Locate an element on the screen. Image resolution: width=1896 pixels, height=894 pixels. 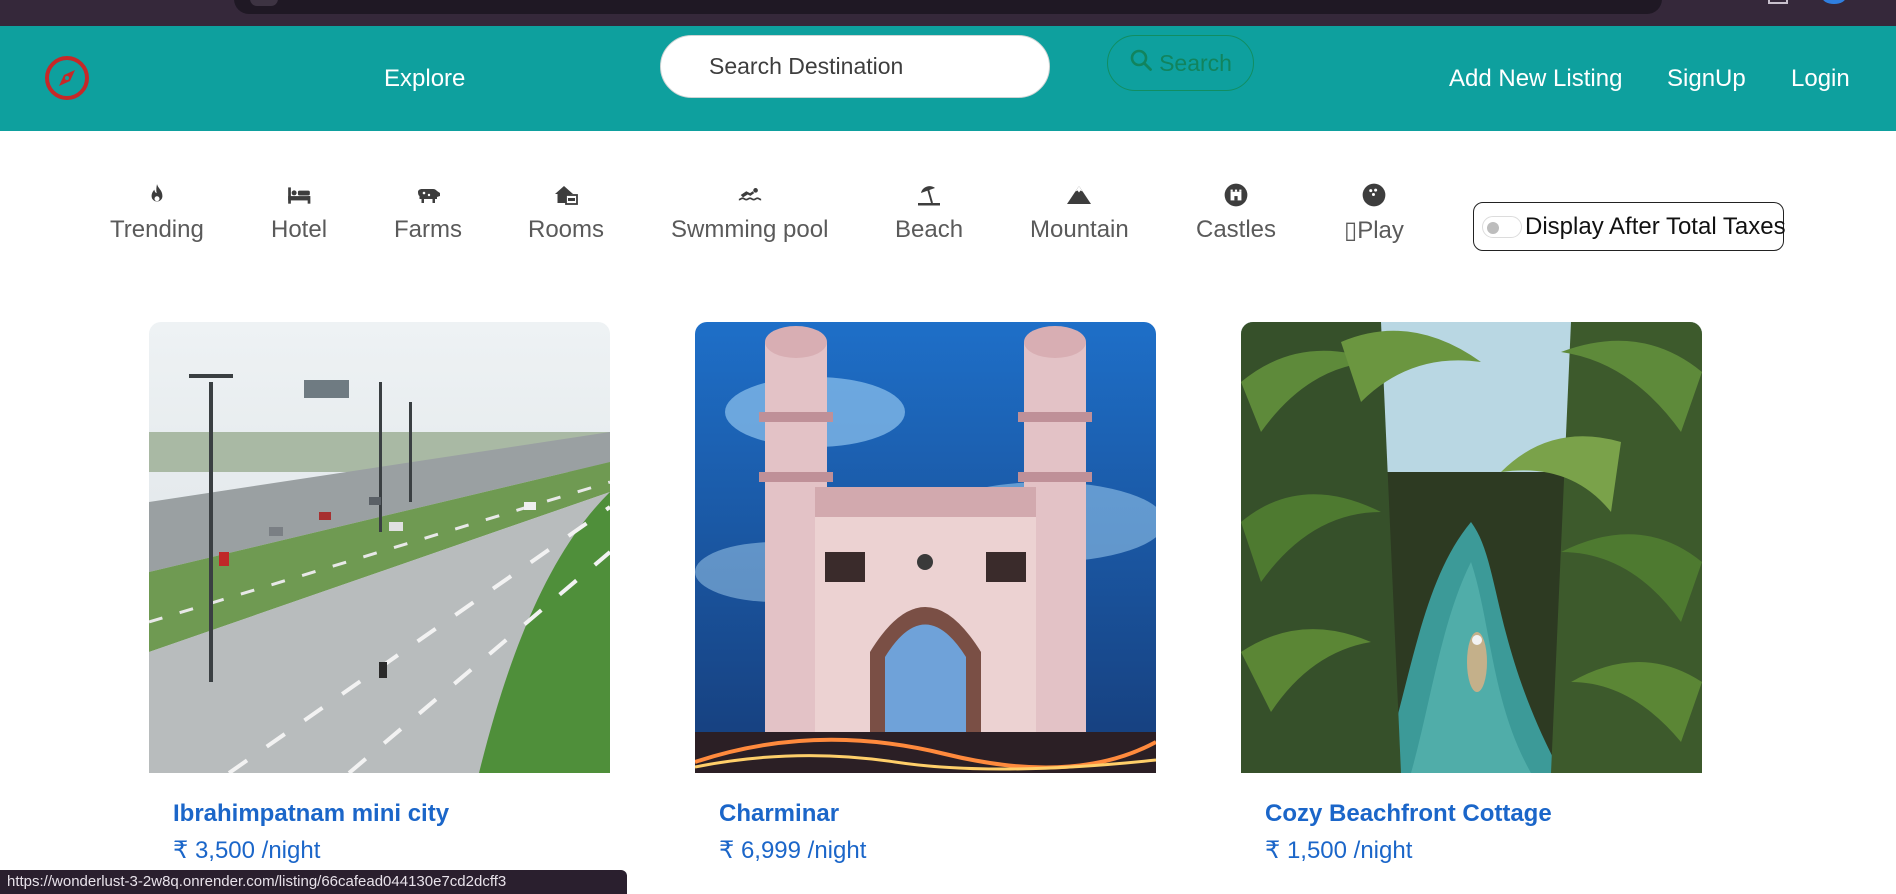
browser-toolbar is located at coordinates (948, 13).